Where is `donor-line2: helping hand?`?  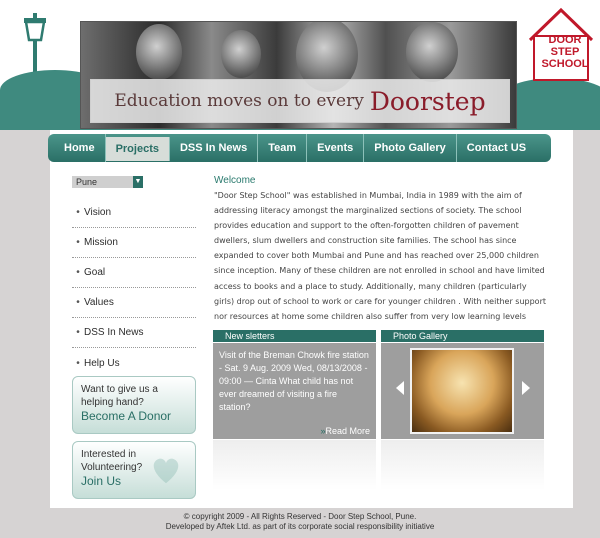 donor-line2: helping hand? is located at coordinates (112, 402).